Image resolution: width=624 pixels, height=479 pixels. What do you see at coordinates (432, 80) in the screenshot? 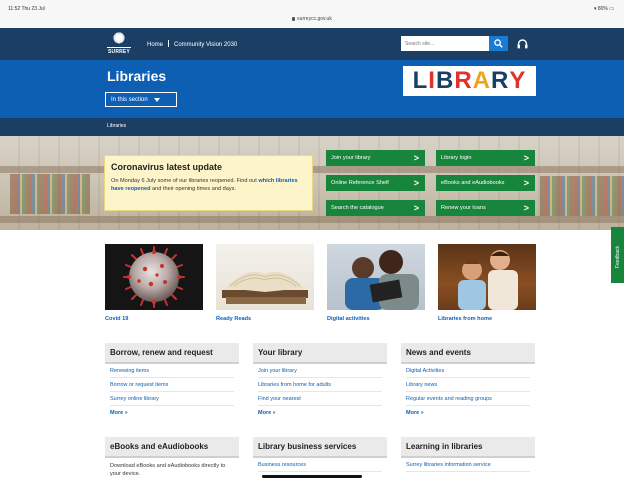
I see `library-sign-letter: I` at bounding box center [432, 80].